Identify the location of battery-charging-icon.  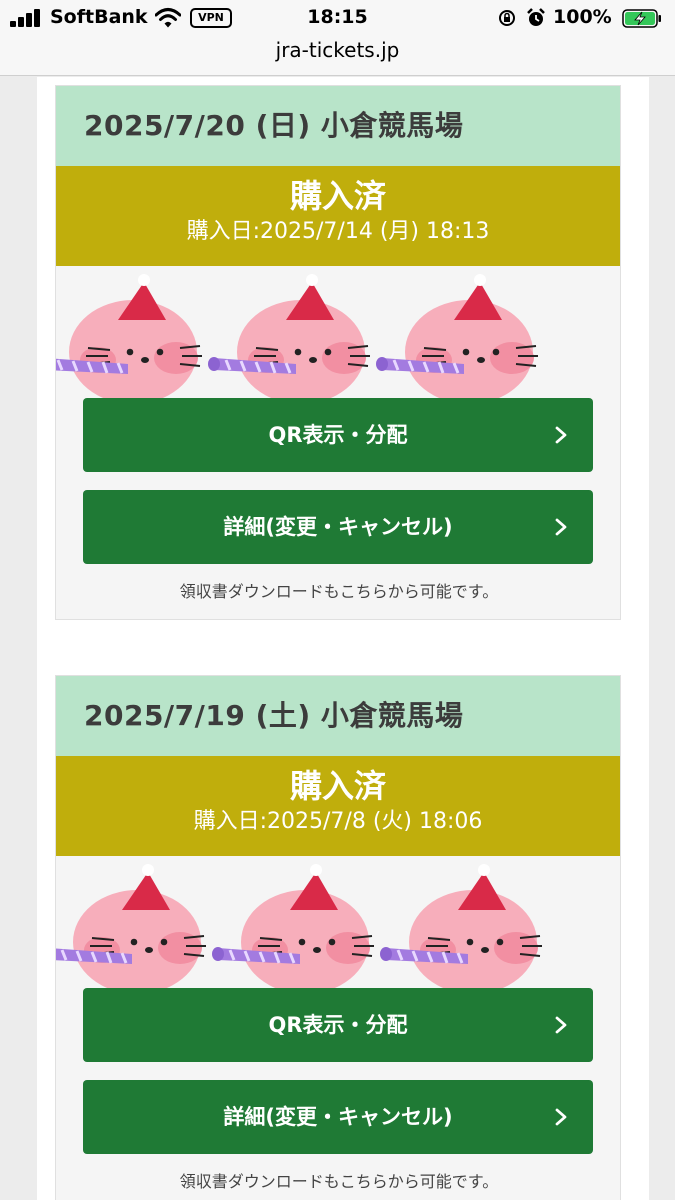
(641, 18).